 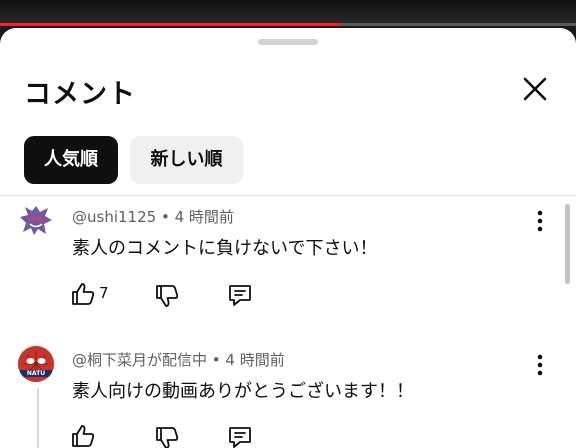 I want to click on comment-author: @桐下菜月が配信中, so click(x=139, y=360).